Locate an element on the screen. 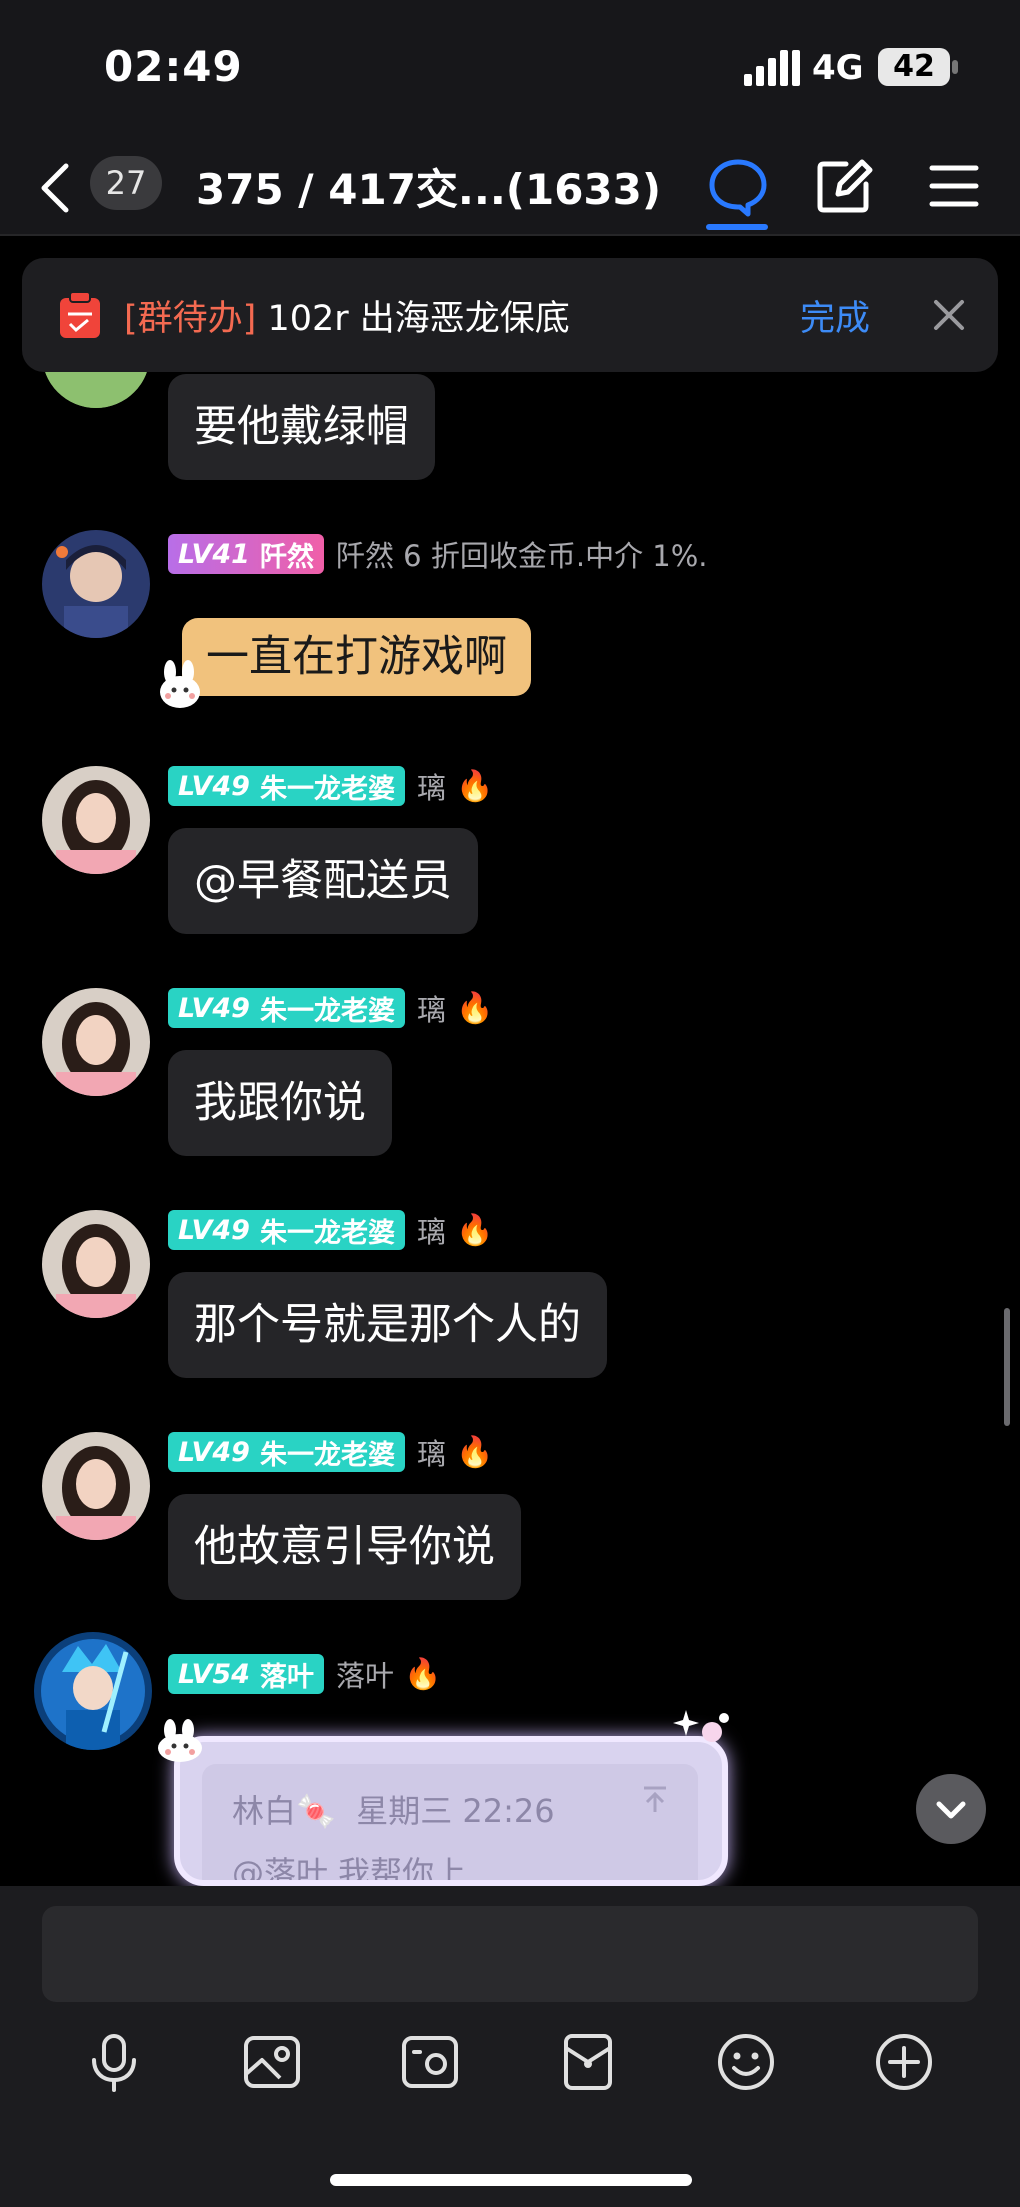  quote-text: @落叶 我帮你上 is located at coordinates (349, 1870).